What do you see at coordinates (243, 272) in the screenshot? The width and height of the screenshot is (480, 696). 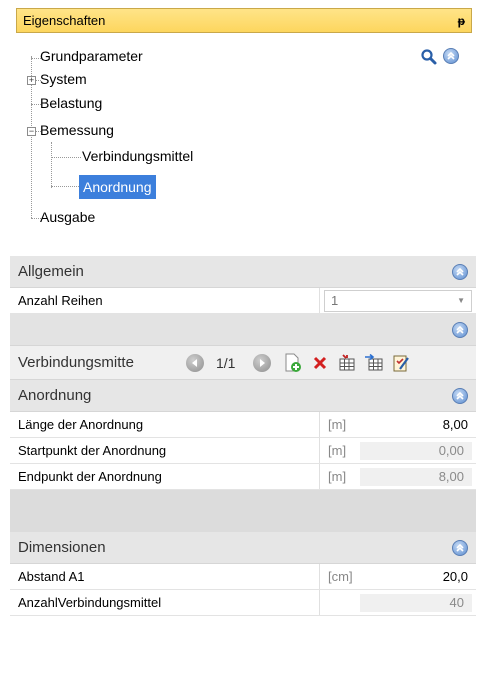 I see `section-allgemein: Allgemein` at bounding box center [243, 272].